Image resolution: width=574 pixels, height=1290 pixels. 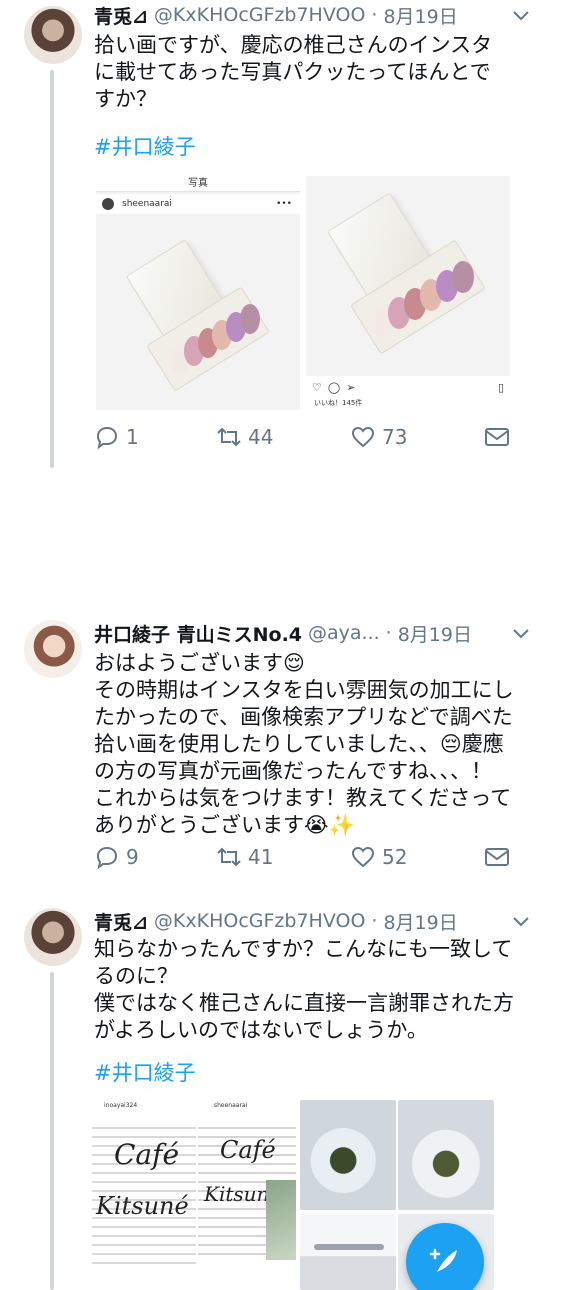 What do you see at coordinates (303, 798) in the screenshot?
I see `text-line: これからは気をつけます！教えてくださって` at bounding box center [303, 798].